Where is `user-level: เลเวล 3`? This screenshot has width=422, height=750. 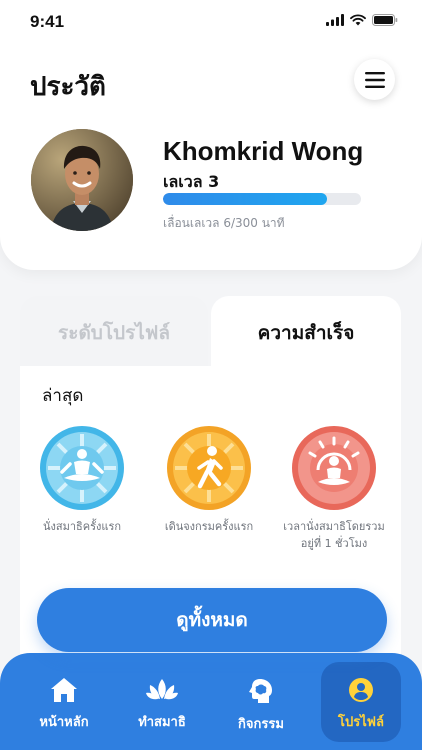 user-level: เลเวล 3 is located at coordinates (191, 181).